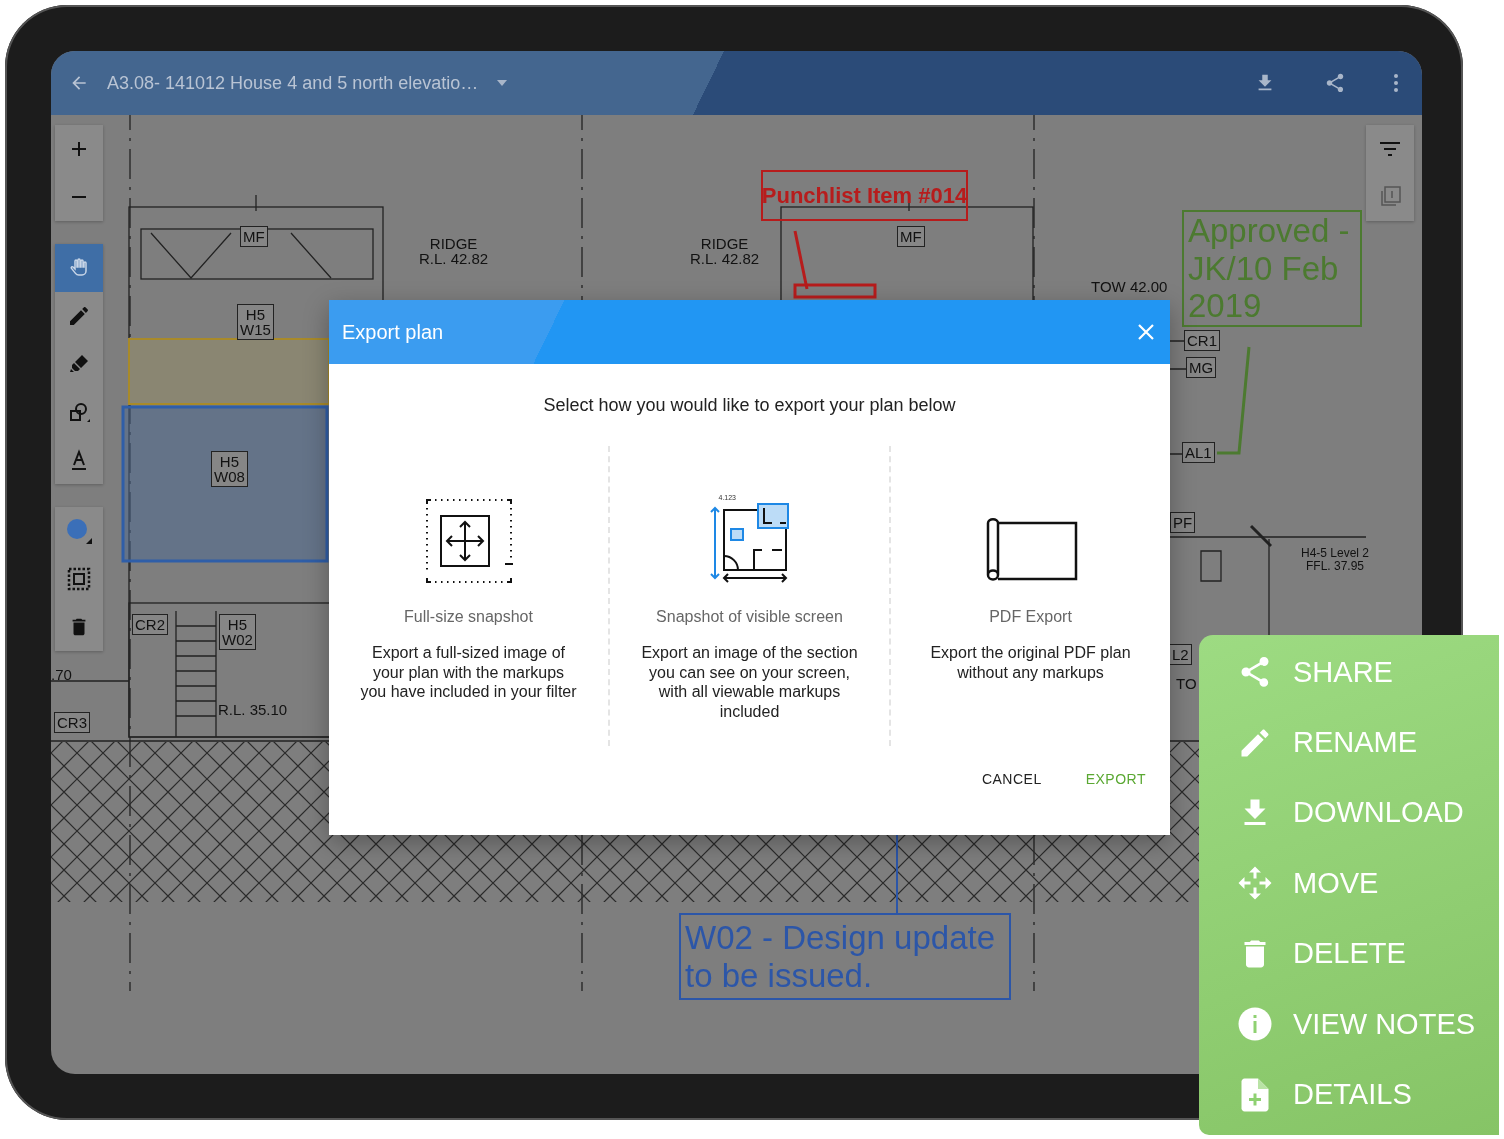  Describe the element at coordinates (1390, 149) in the screenshot. I see `filter-icon` at that location.